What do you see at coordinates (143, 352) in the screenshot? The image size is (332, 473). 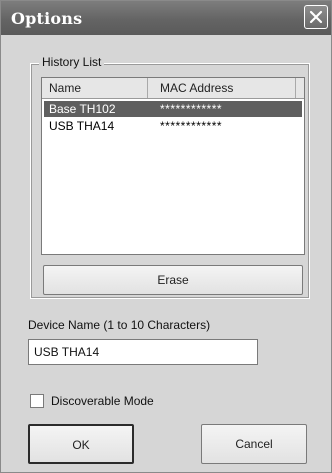 I see `device-name-field: USB THA14` at bounding box center [143, 352].